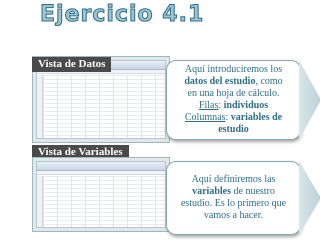  Describe the element at coordinates (72, 64) in the screenshot. I see `data-view-label: Vista de Datos` at that location.